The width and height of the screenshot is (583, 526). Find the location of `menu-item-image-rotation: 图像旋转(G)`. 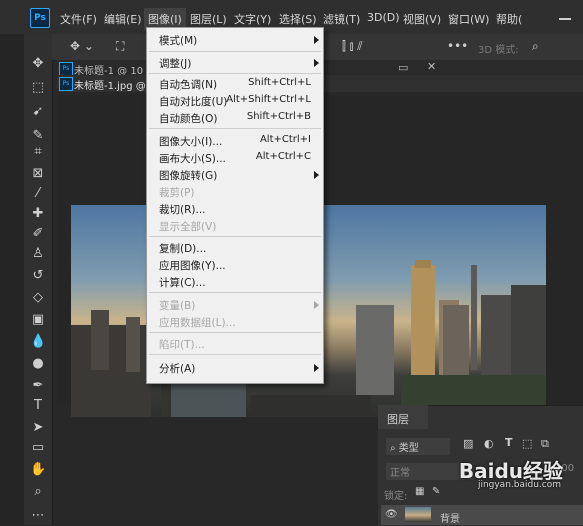

menu-item-image-rotation: 图像旋转(G) is located at coordinates (188, 175).